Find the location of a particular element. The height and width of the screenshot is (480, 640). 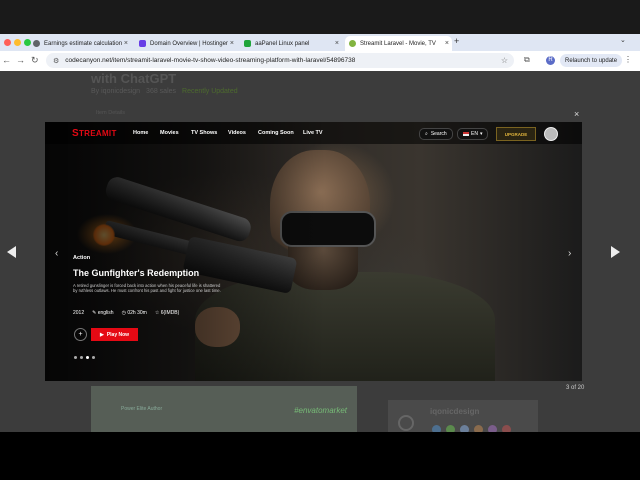

slider-dot-active is located at coordinates (87, 357).